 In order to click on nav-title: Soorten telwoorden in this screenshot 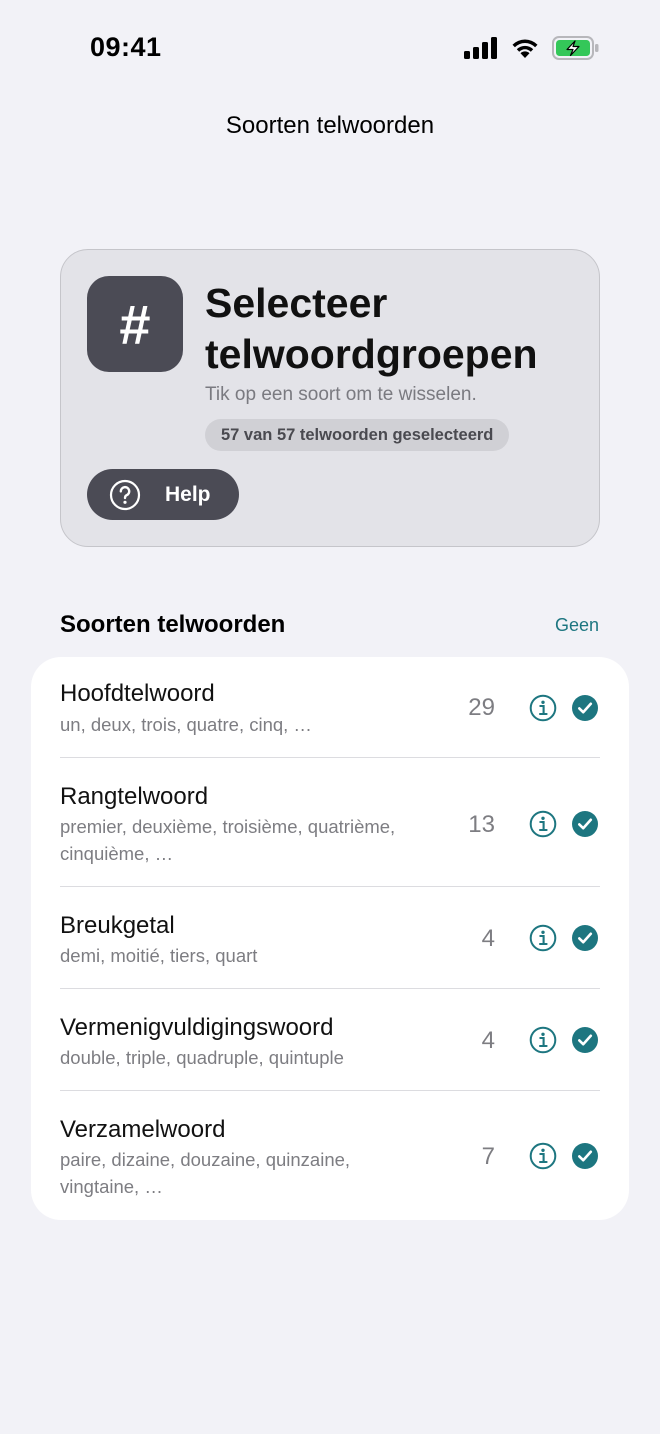, I will do `click(330, 125)`.